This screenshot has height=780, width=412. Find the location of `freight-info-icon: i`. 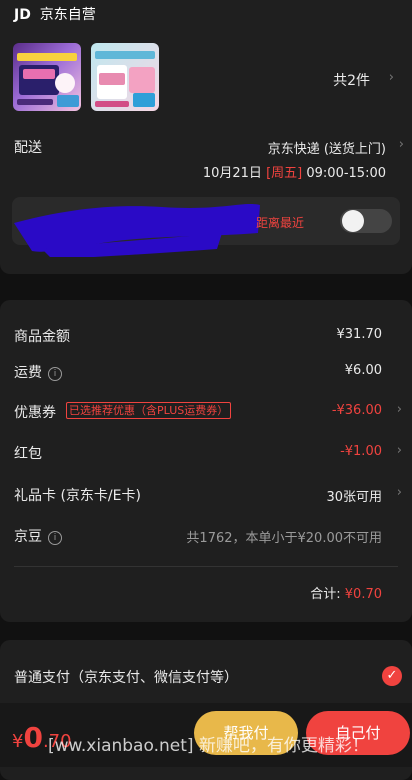

freight-info-icon: i is located at coordinates (55, 374).